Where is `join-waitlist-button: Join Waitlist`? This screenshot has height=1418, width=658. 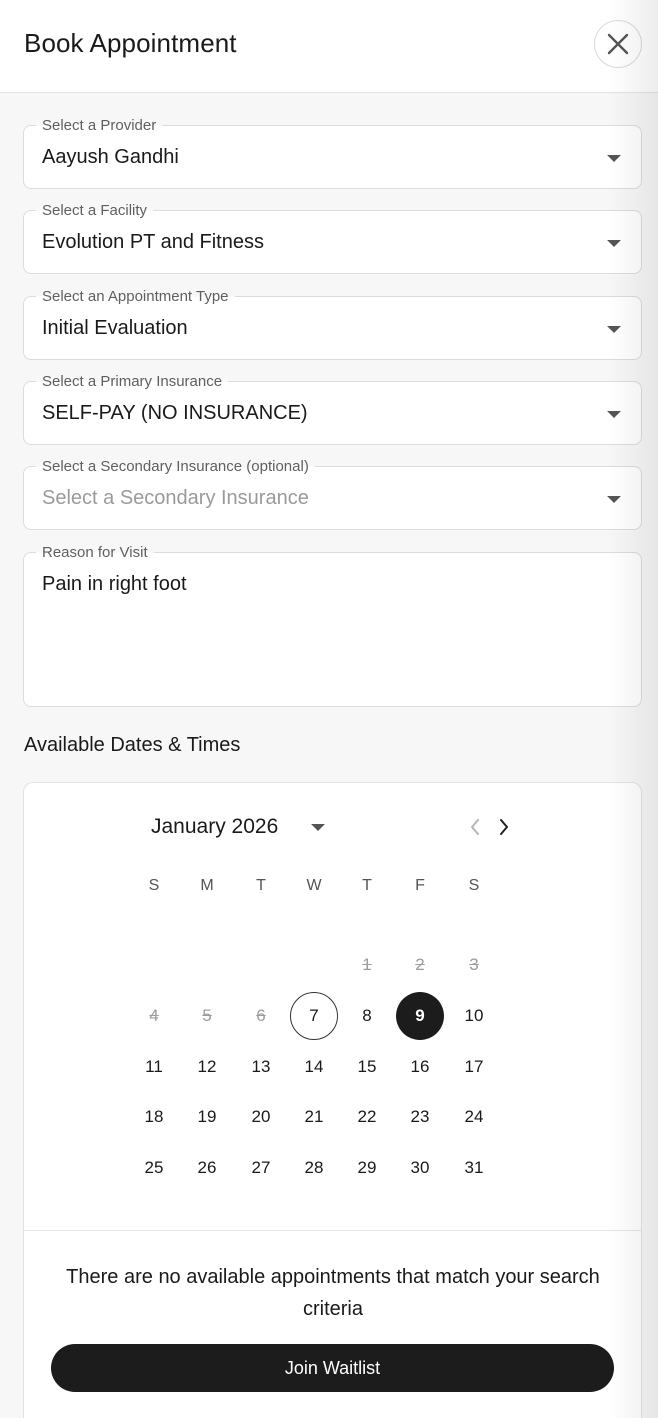 join-waitlist-button: Join Waitlist is located at coordinates (332, 1368).